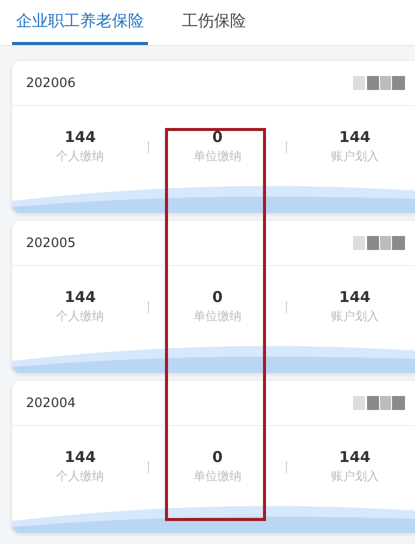 The height and width of the screenshot is (544, 415). What do you see at coordinates (51, 83) in the screenshot?
I see `period-label: 202006` at bounding box center [51, 83].